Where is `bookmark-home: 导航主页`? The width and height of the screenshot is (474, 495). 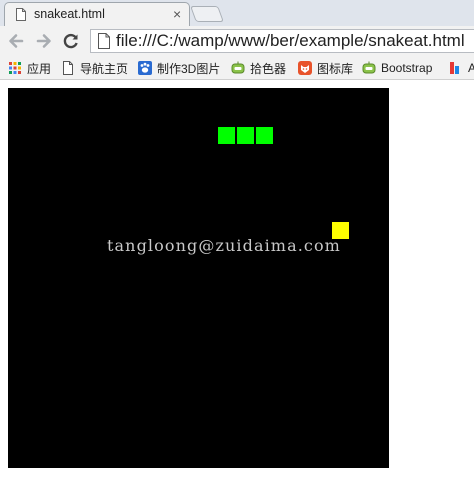
bookmark-home: 导航主页 is located at coordinates (94, 68).